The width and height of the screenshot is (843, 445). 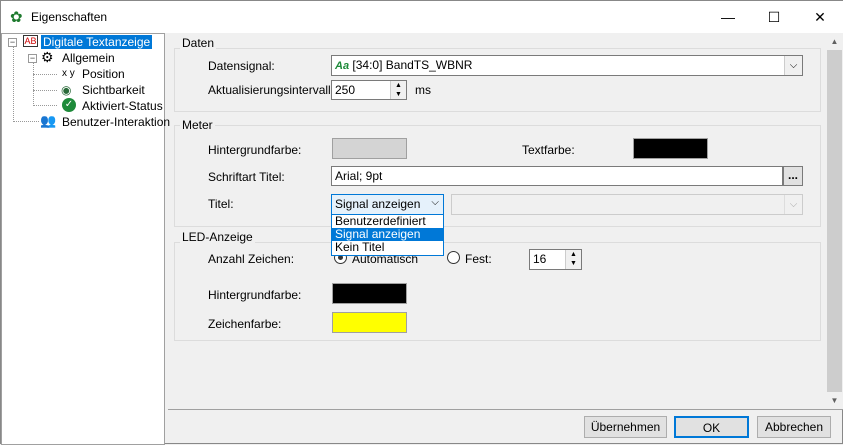 What do you see at coordinates (422, 17) in the screenshot?
I see `title-bar: ✿ Eigenschaften — ☐ ✕` at bounding box center [422, 17].